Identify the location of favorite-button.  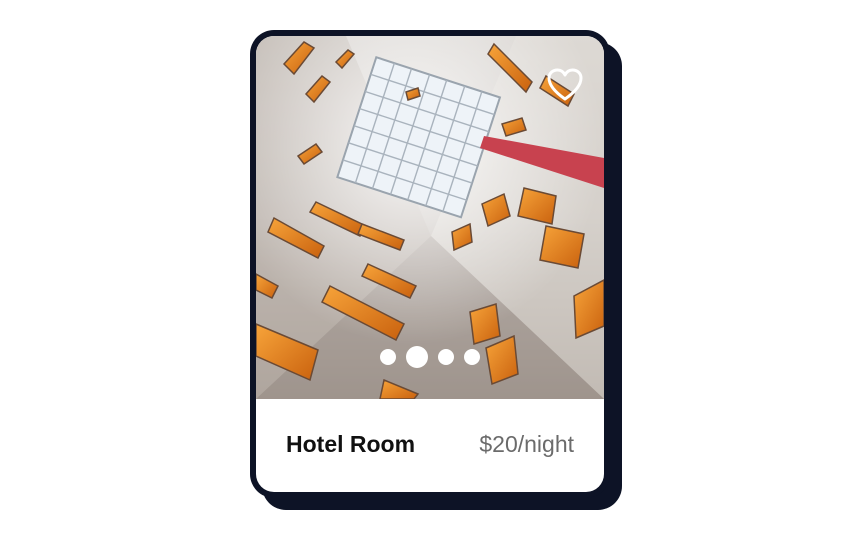
(565, 85).